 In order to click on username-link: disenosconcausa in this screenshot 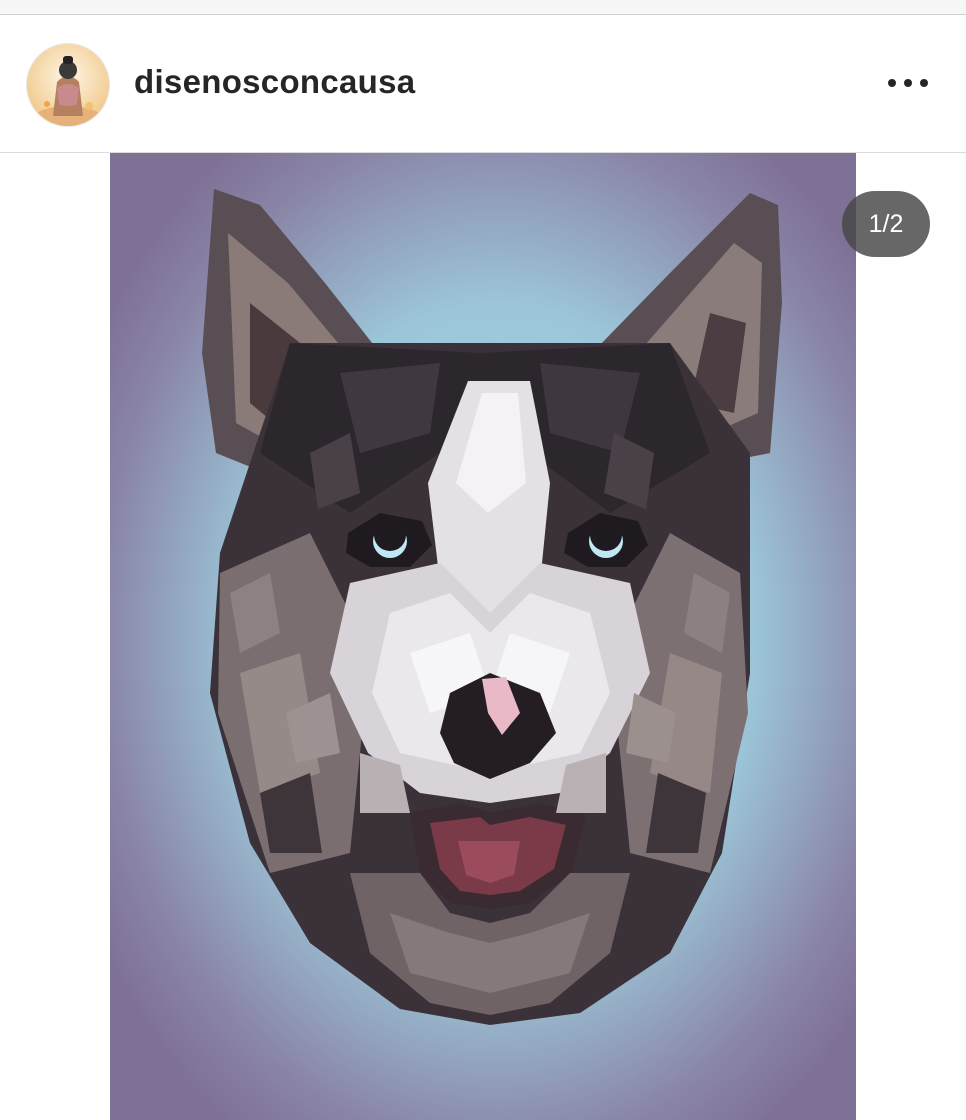, I will do `click(274, 82)`.